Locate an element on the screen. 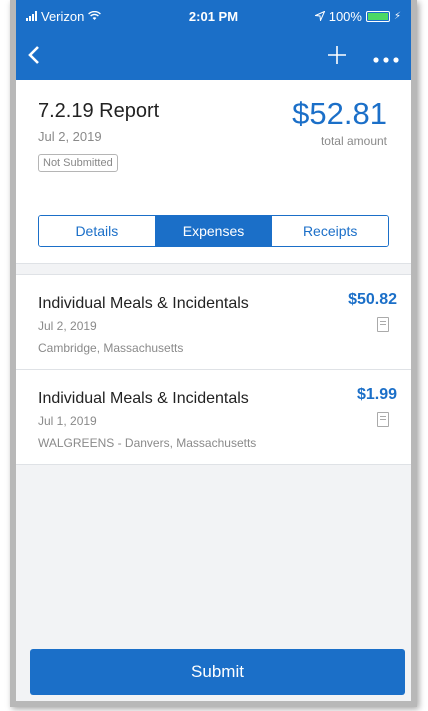 The width and height of the screenshot is (428, 711). report-date: Jul 2, 2019 is located at coordinates (70, 136).